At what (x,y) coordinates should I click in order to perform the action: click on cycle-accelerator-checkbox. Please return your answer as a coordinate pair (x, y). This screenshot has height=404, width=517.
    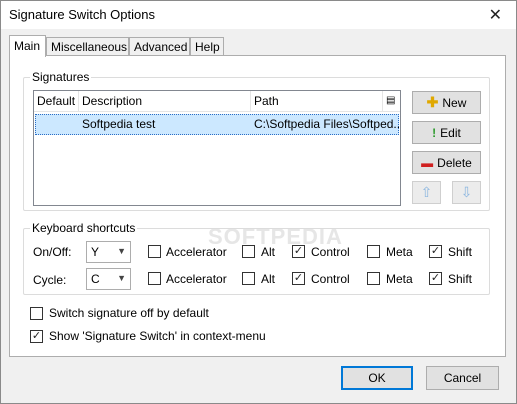
    Looking at the image, I should click on (154, 278).